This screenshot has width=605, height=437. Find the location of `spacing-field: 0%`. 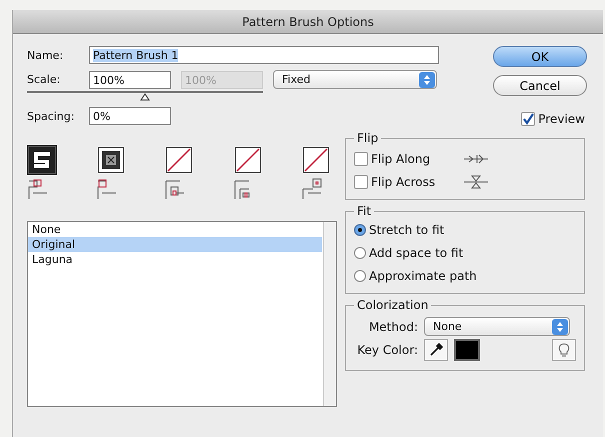

spacing-field: 0% is located at coordinates (130, 116).